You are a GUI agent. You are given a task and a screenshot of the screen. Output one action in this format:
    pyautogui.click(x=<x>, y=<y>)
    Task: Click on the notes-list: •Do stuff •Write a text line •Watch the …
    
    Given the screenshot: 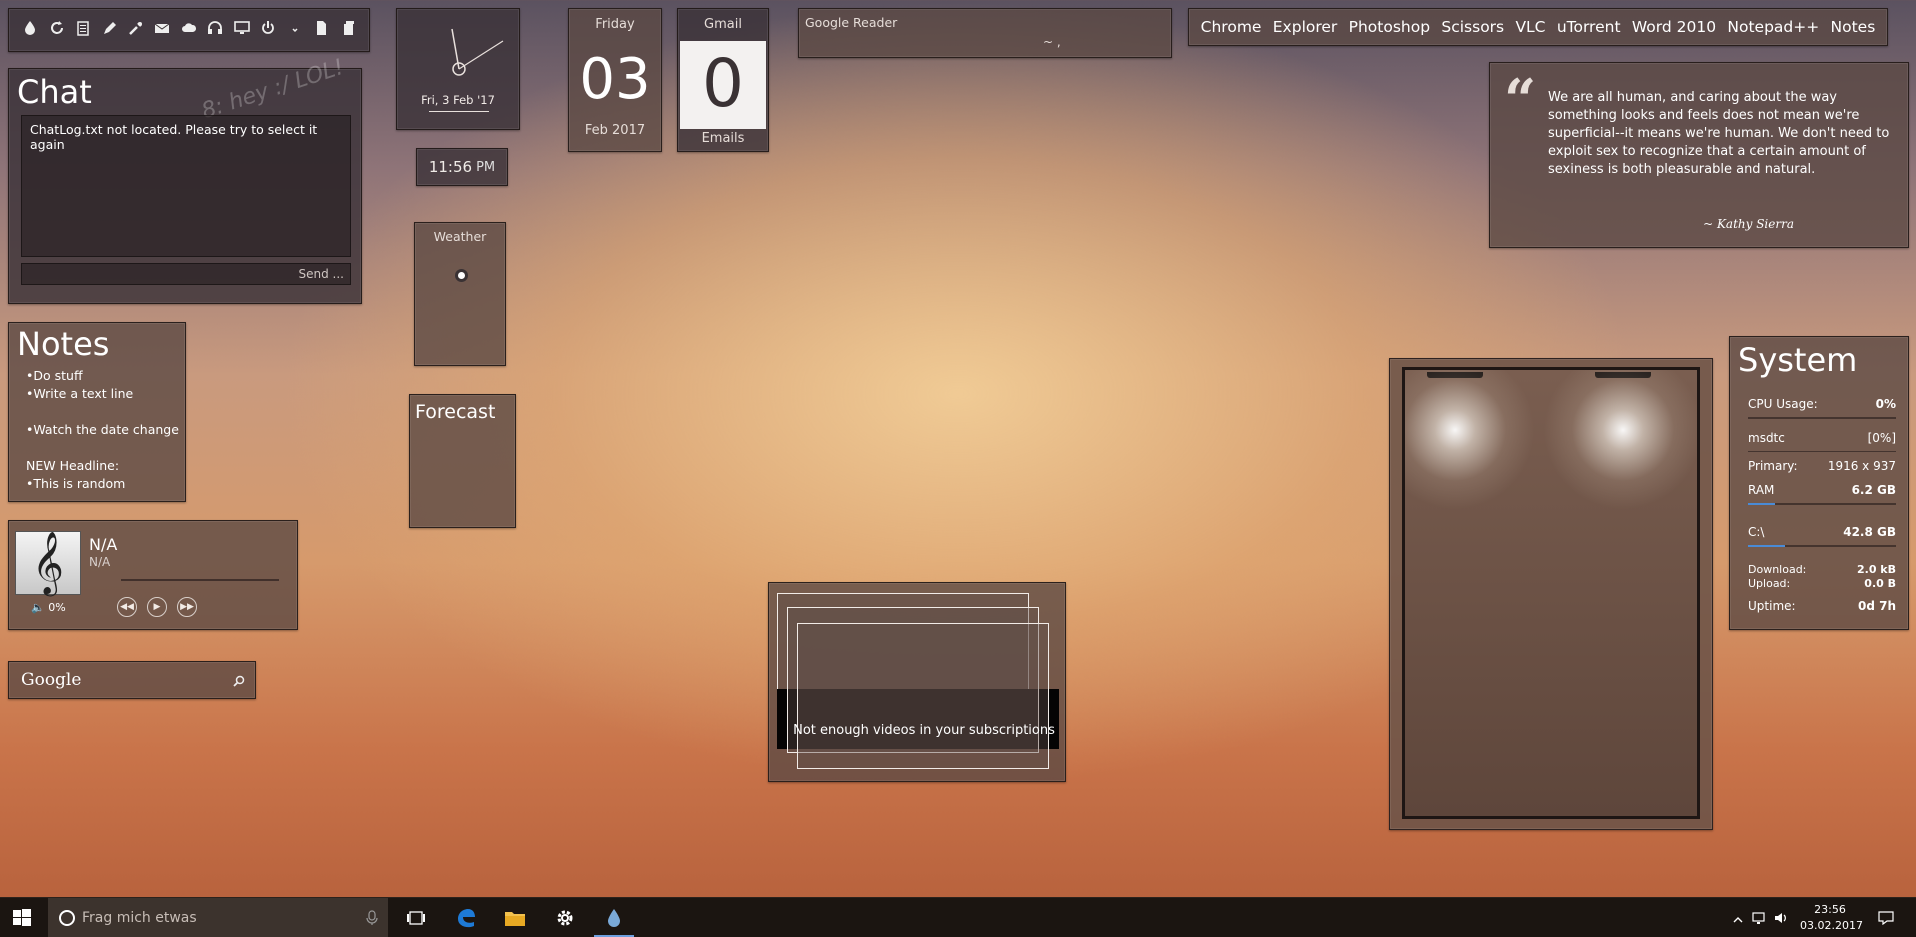 What is the action you would take?
    pyautogui.click(x=102, y=430)
    